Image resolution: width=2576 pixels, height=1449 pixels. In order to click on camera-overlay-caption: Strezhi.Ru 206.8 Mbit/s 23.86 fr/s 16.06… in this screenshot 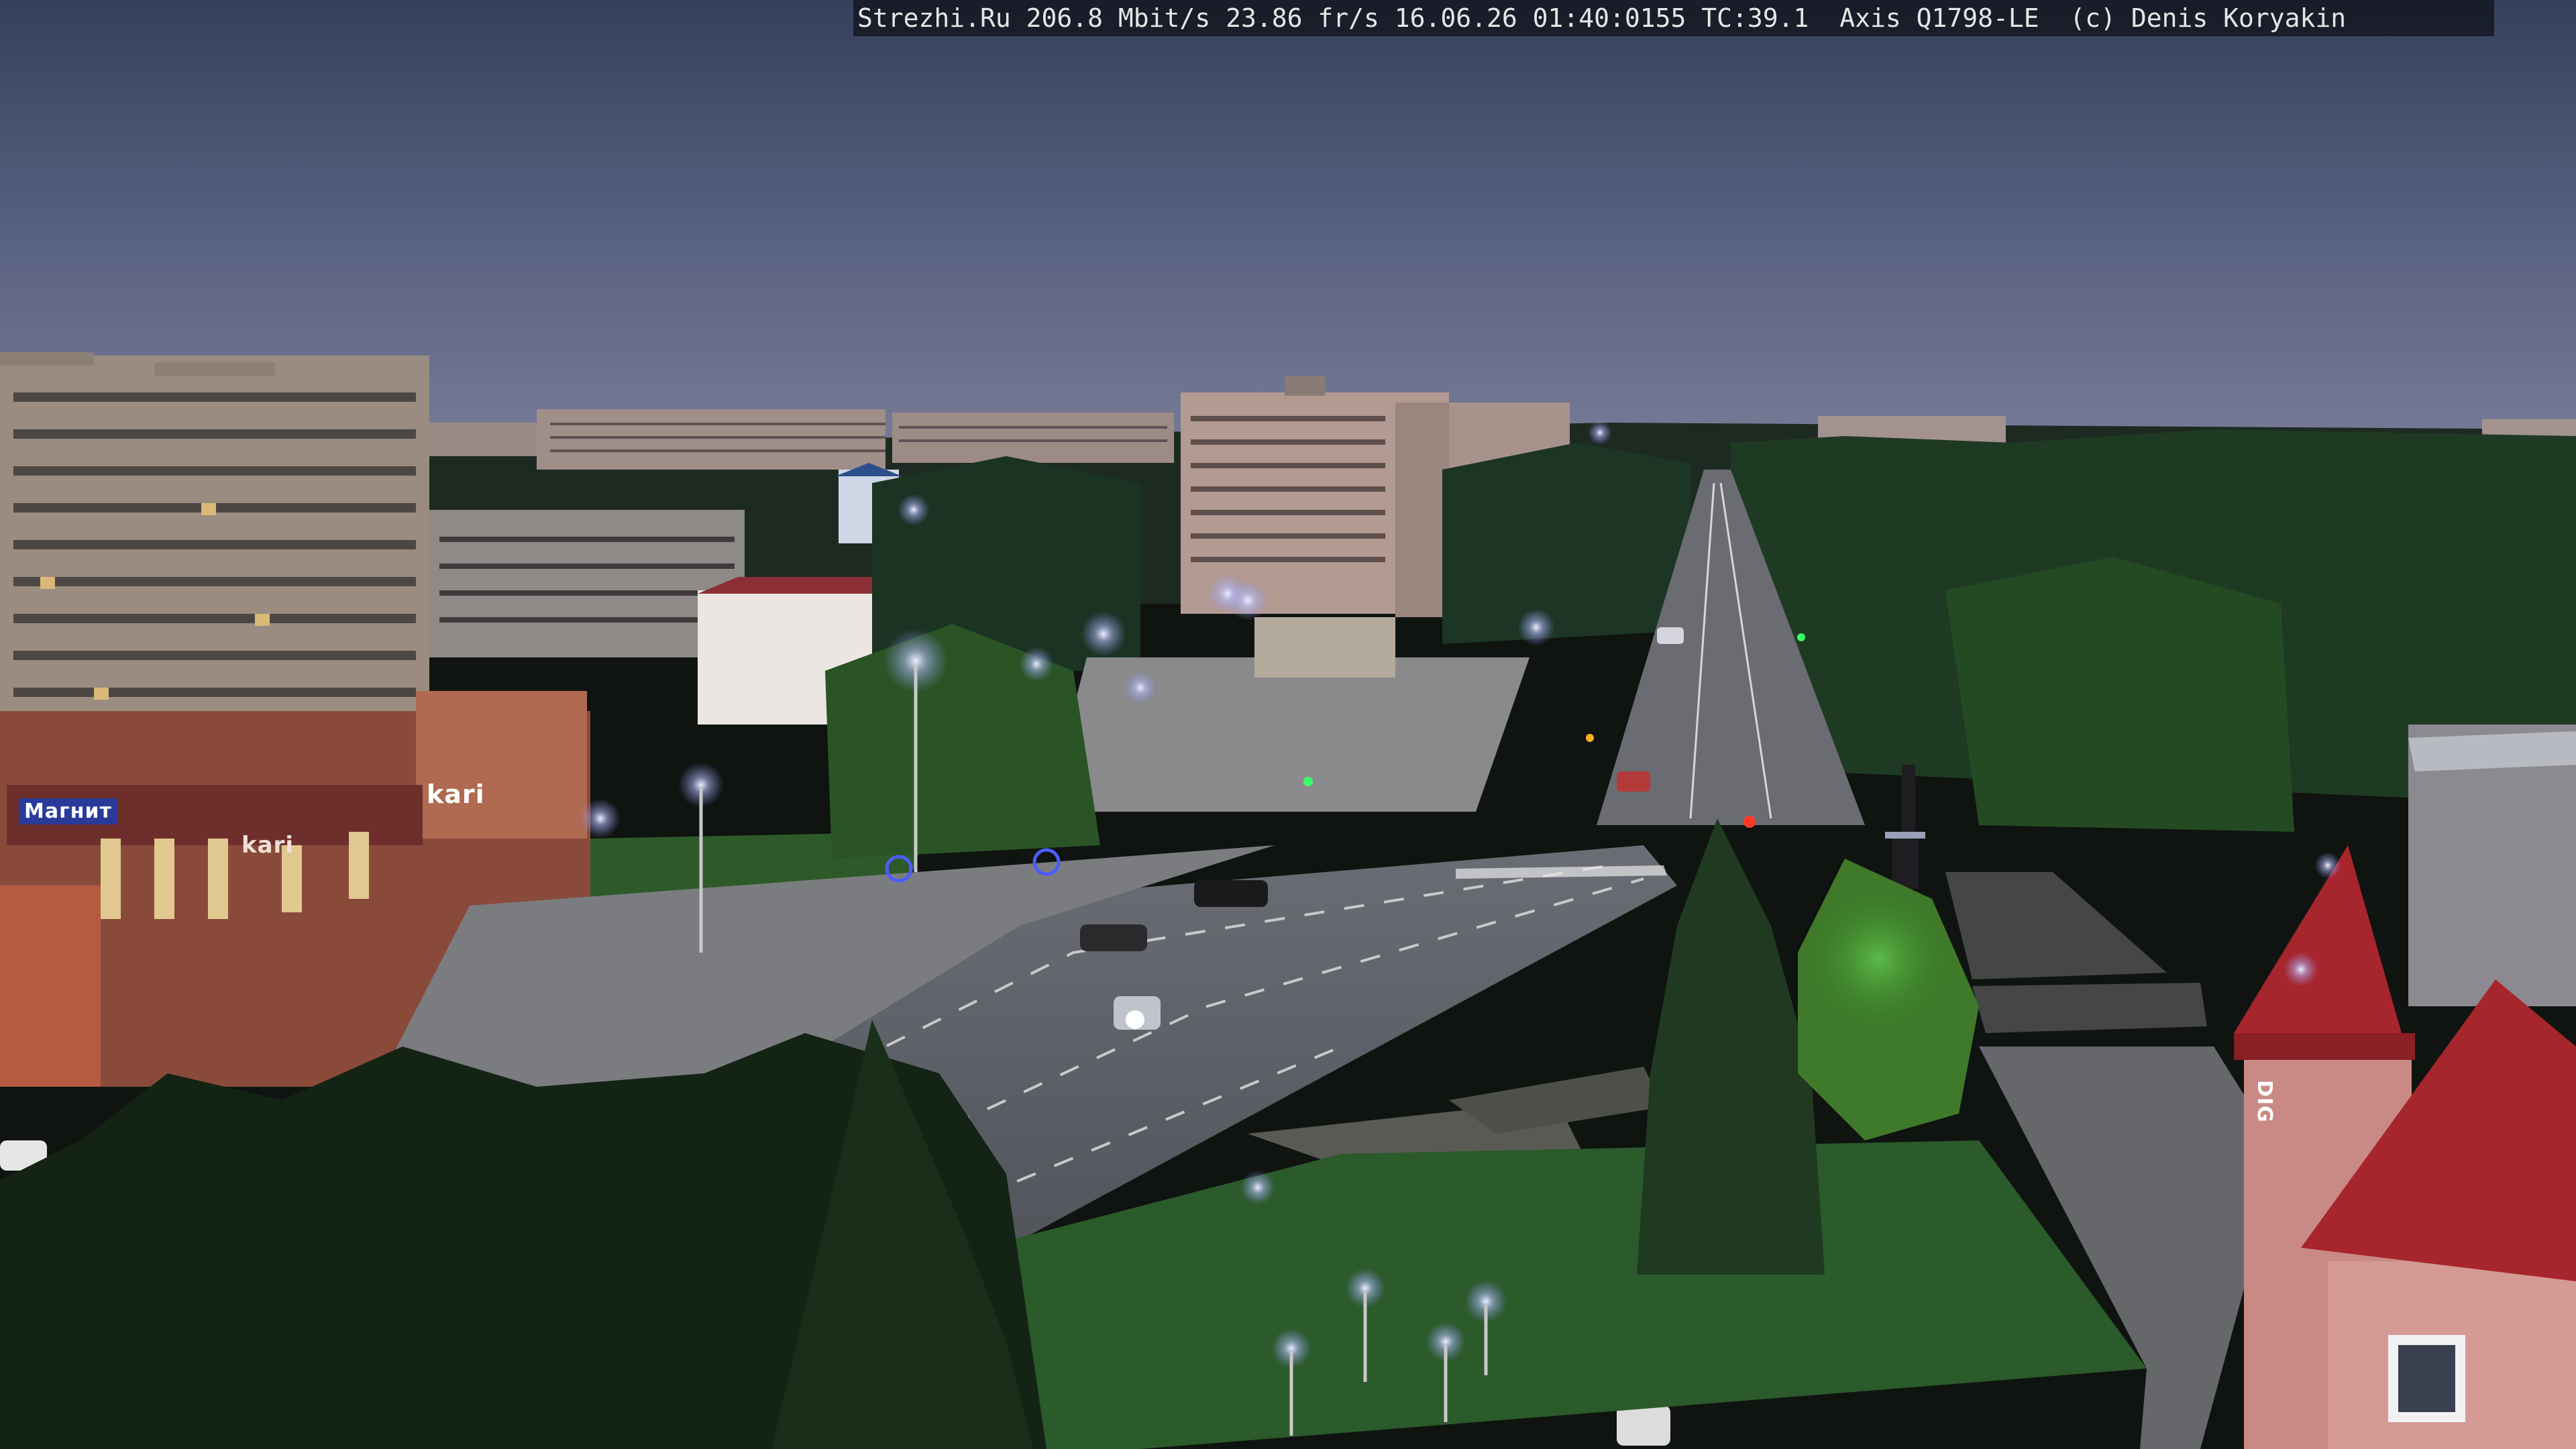, I will do `click(1673, 18)`.